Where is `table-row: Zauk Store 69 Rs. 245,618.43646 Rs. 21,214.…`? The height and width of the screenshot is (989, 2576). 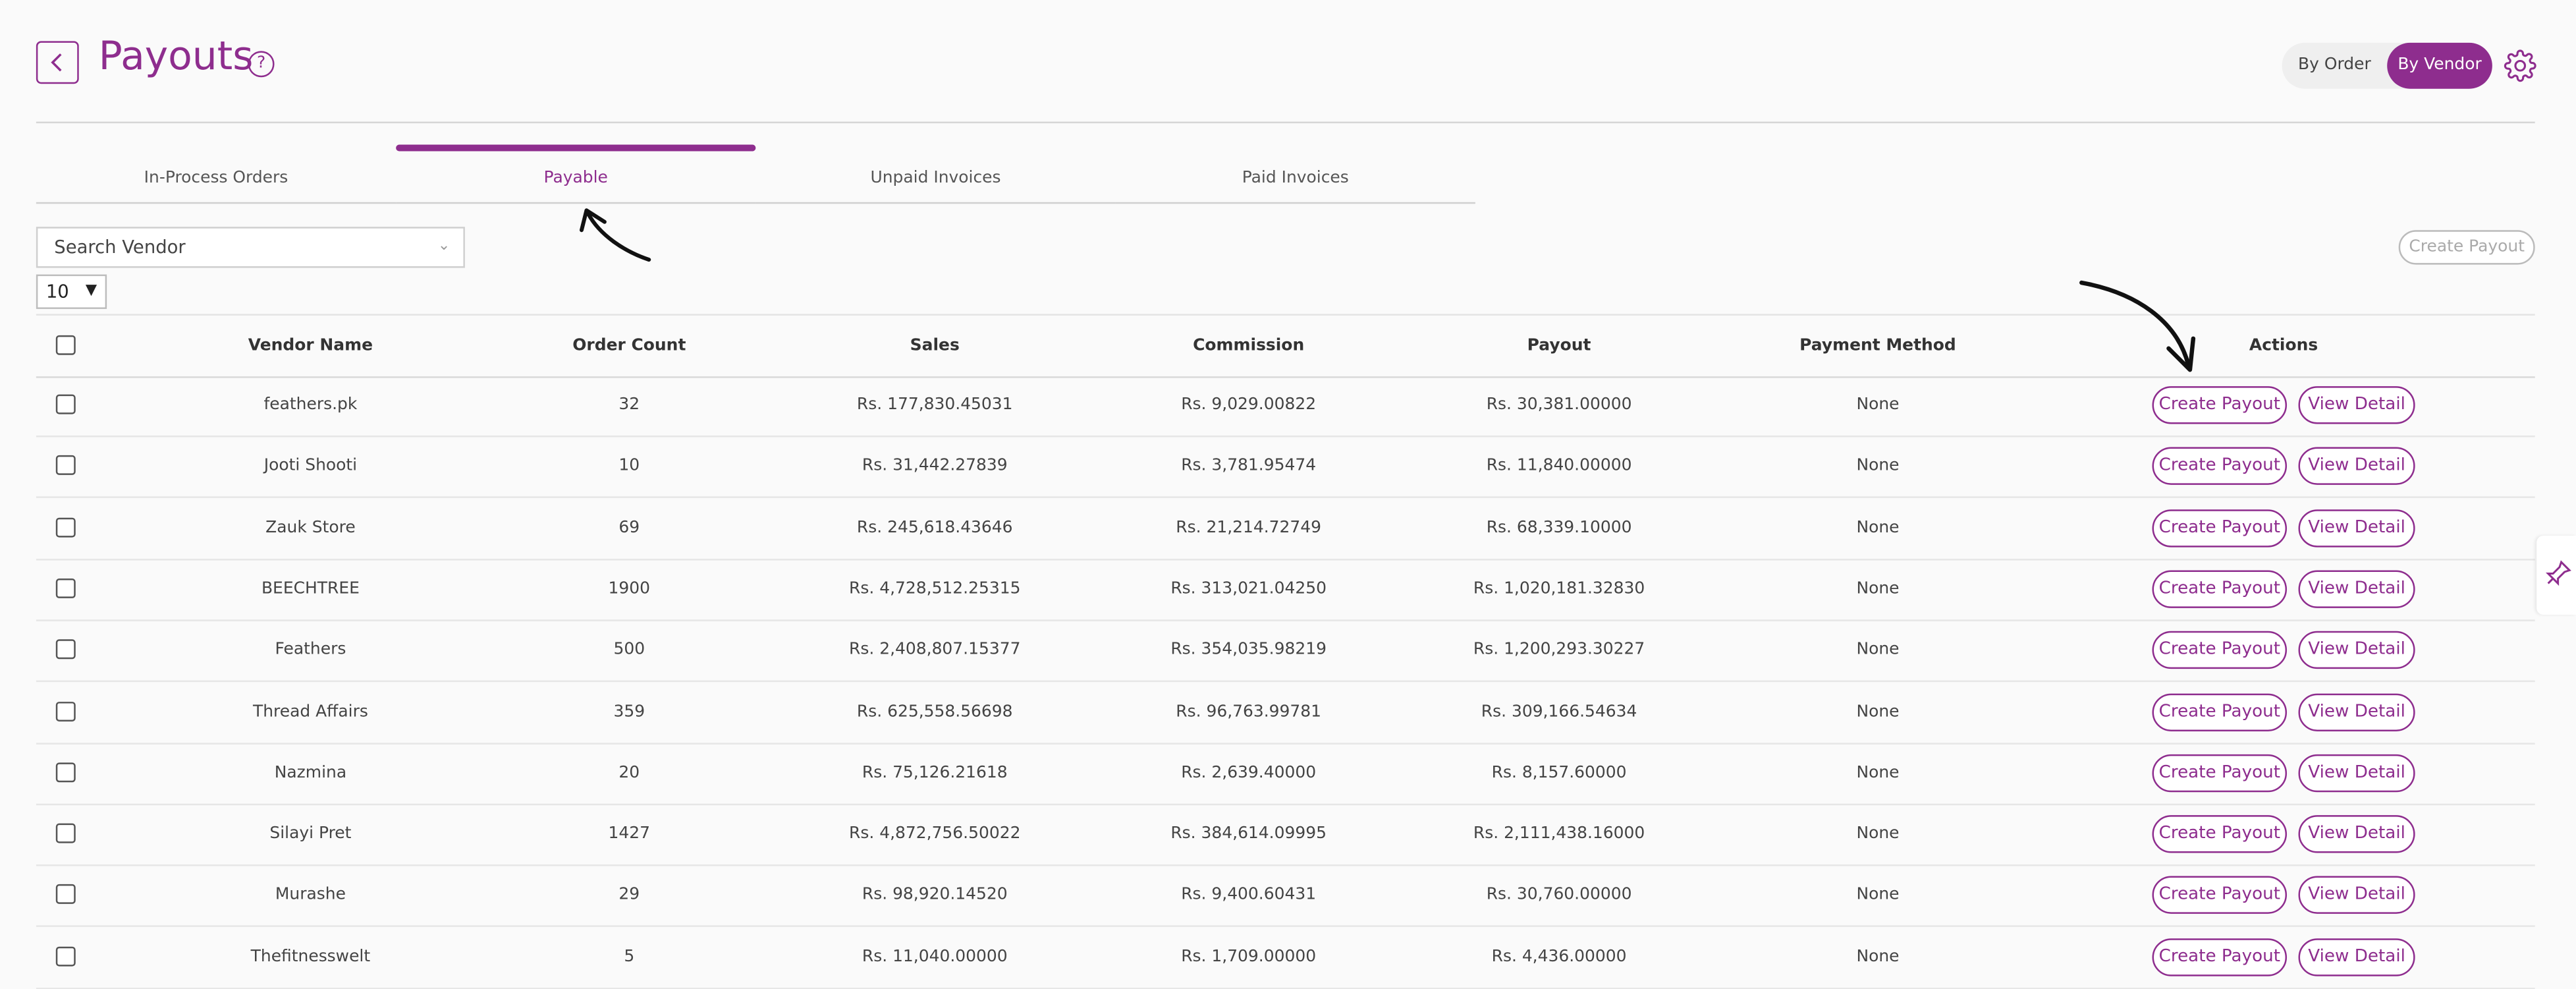 table-row: Zauk Store 69 Rs. 245,618.43646 Rs. 21,214.… is located at coordinates (1285, 528).